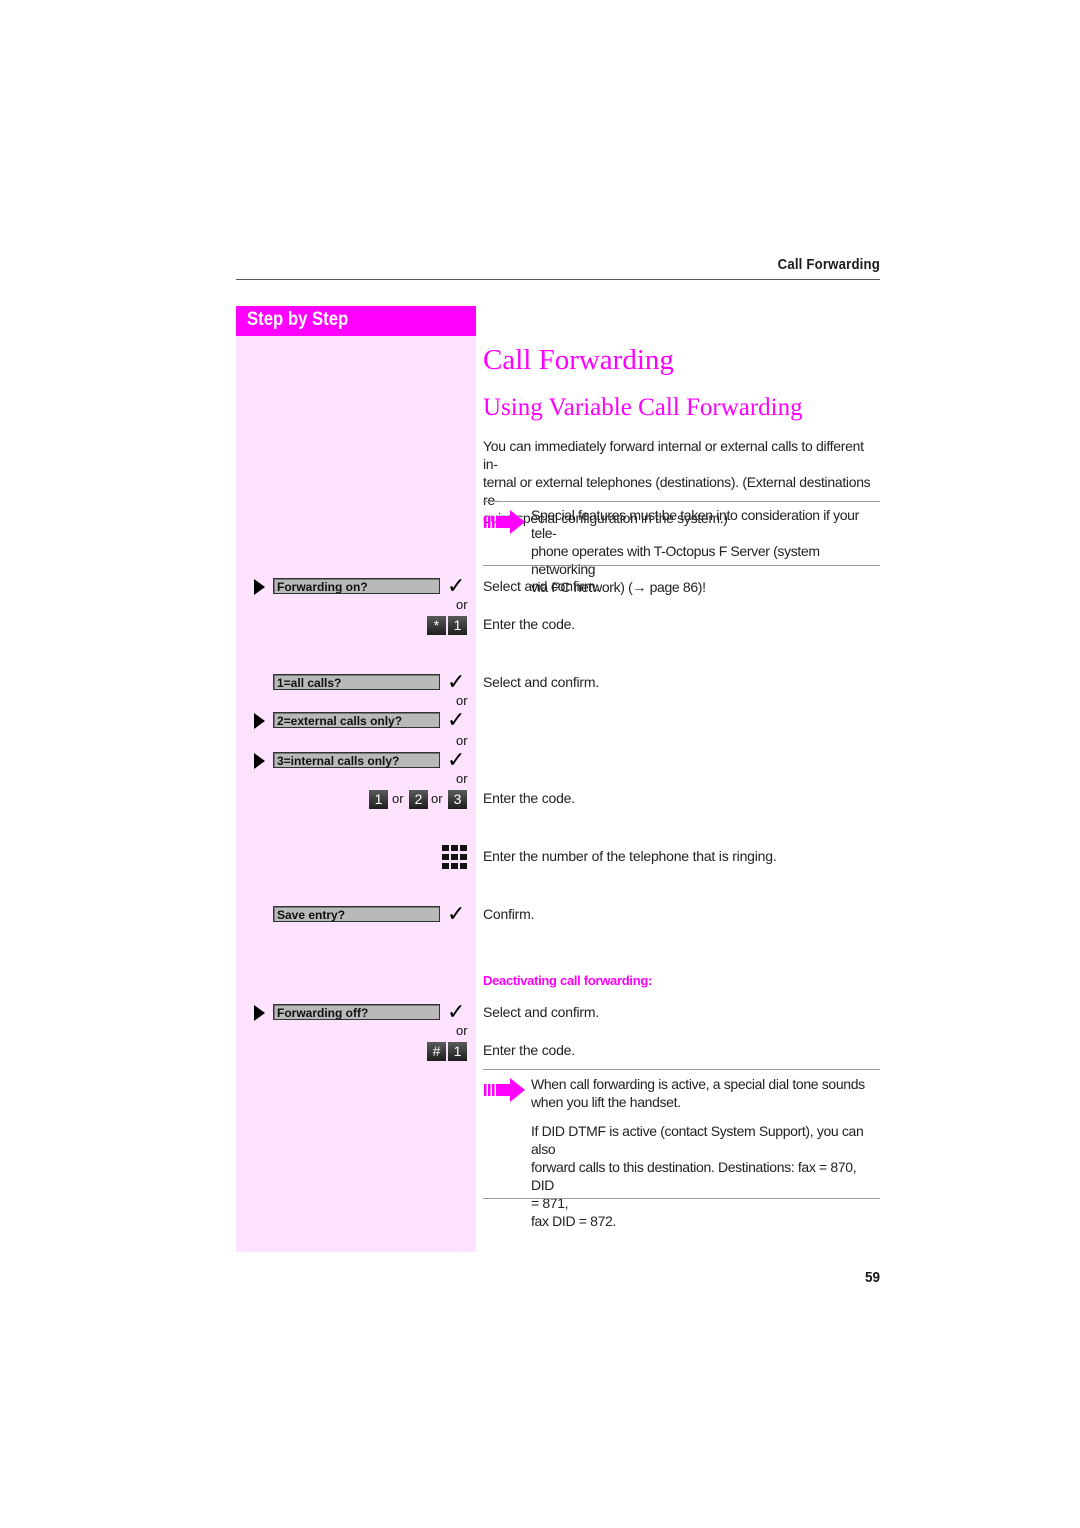 Image resolution: width=1080 pixels, height=1528 pixels. What do you see at coordinates (828, 264) in the screenshot?
I see `running-head: Call Forwarding` at bounding box center [828, 264].